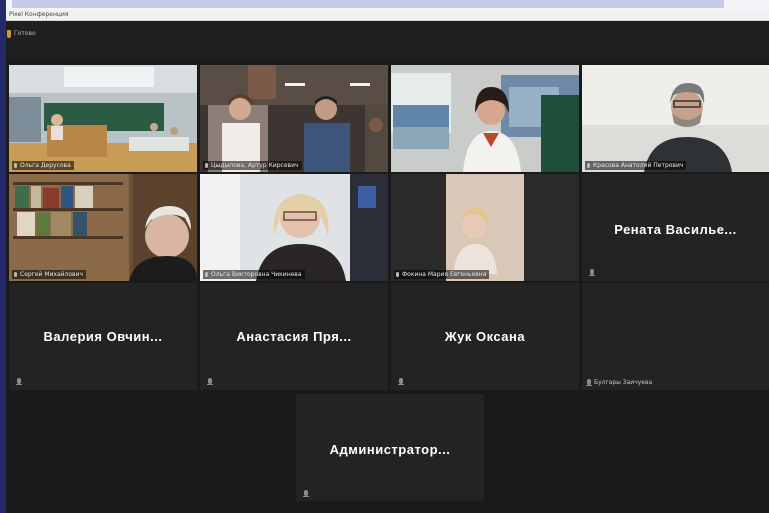  I want to click on participant-tile-7: Фокина Мария Евгеньевна, so click(485, 227).